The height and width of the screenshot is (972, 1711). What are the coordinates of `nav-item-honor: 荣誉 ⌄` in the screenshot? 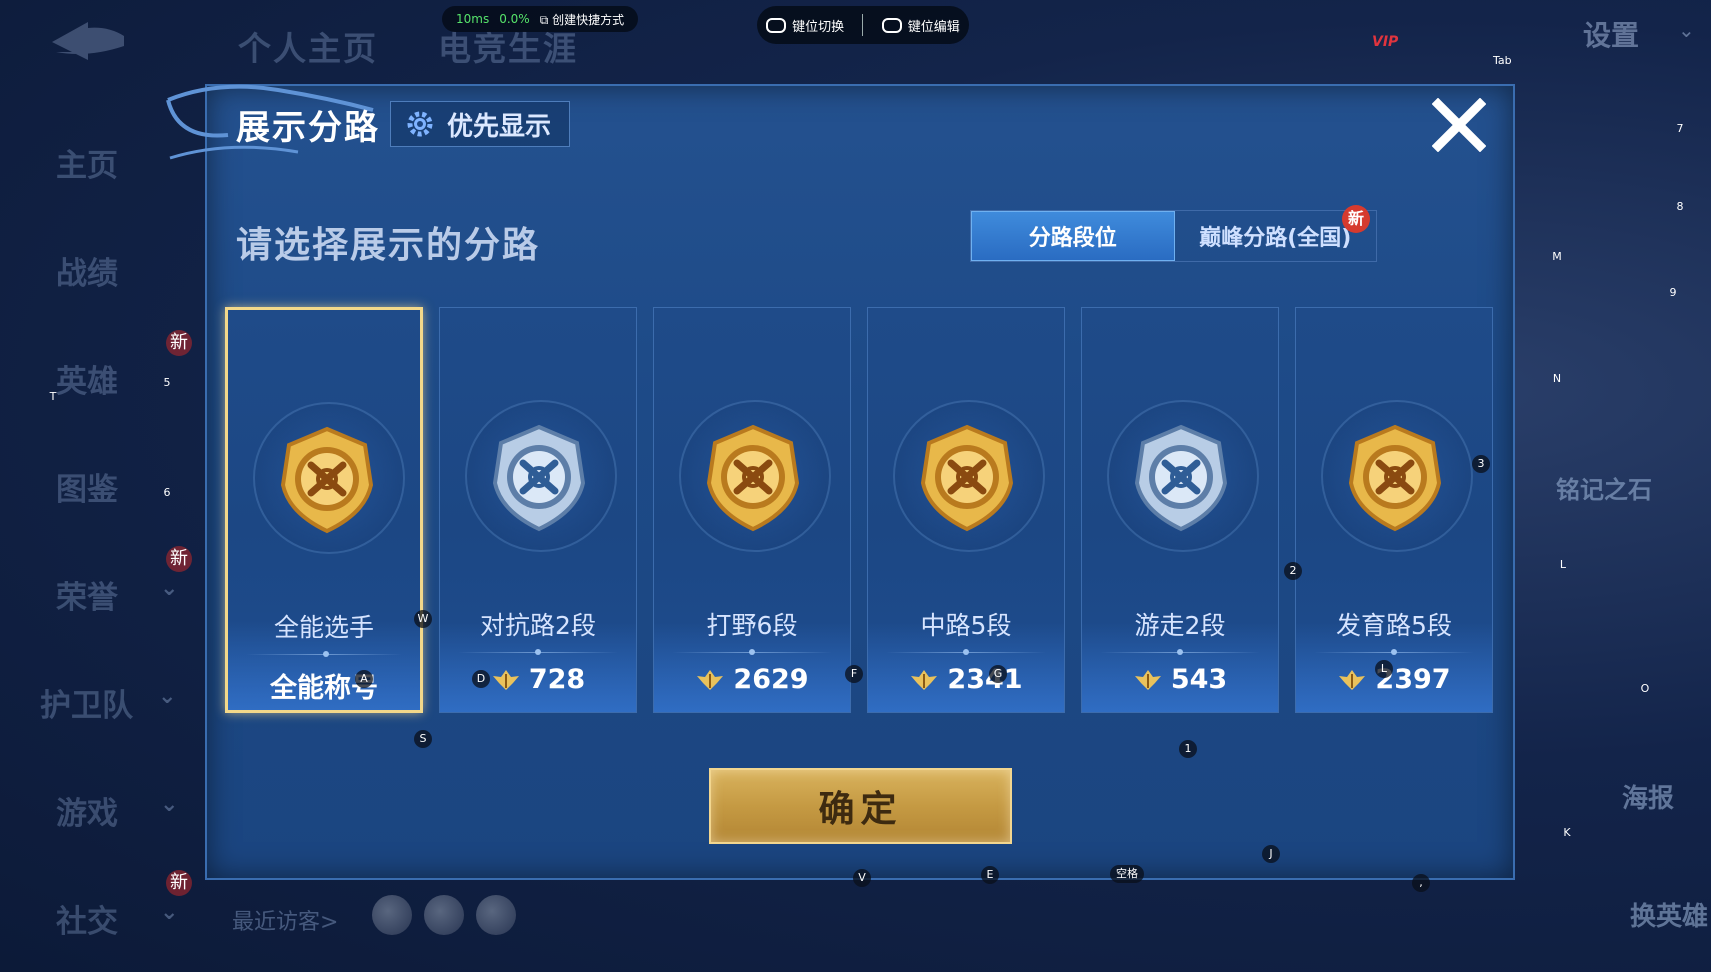 It's located at (131, 594).